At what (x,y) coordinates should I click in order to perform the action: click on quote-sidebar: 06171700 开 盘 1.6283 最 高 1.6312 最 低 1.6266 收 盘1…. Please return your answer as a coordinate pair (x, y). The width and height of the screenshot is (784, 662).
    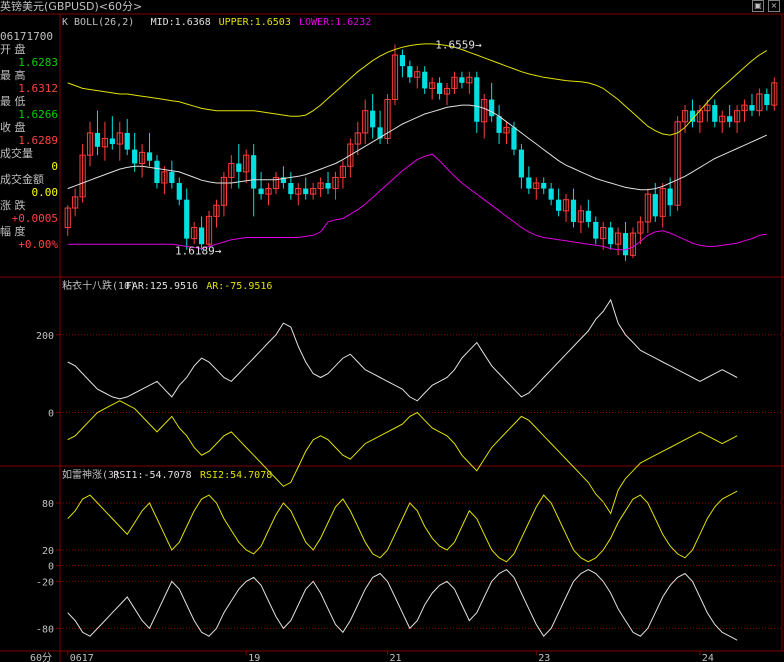
    Looking at the image, I should click on (30, 140).